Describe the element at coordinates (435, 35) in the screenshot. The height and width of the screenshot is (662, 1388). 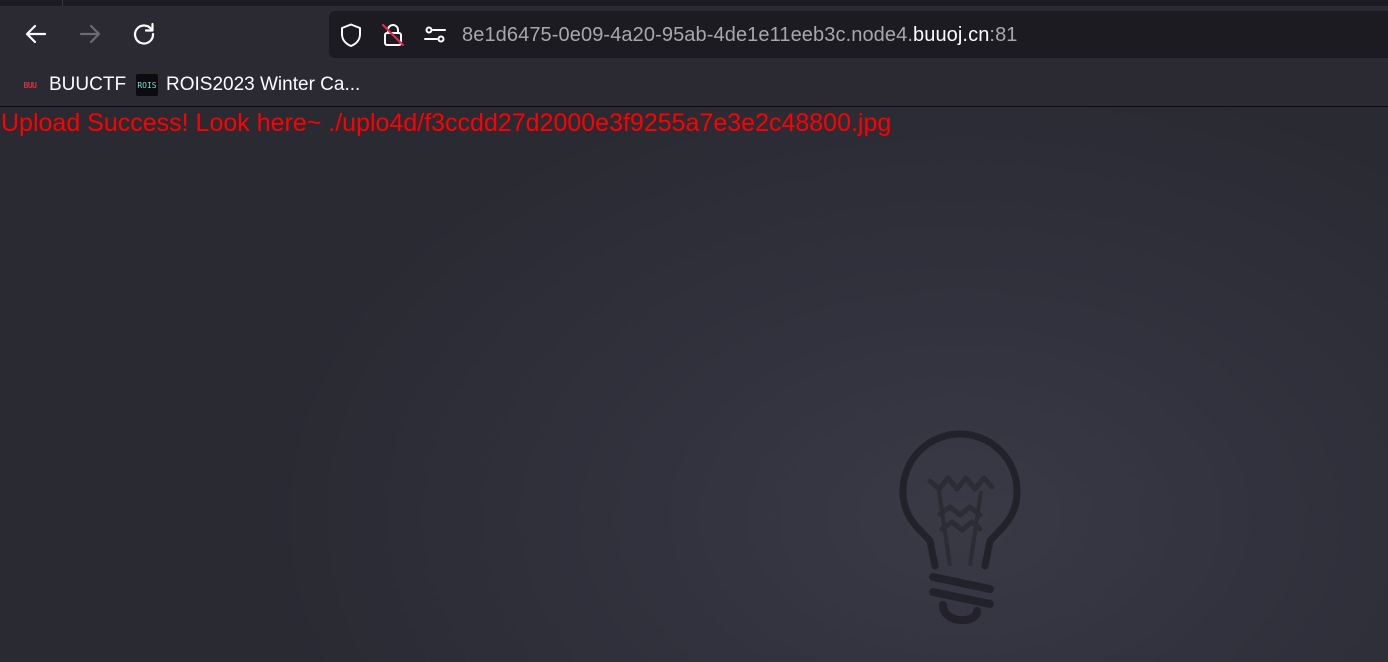
I see `permissions-icon` at that location.